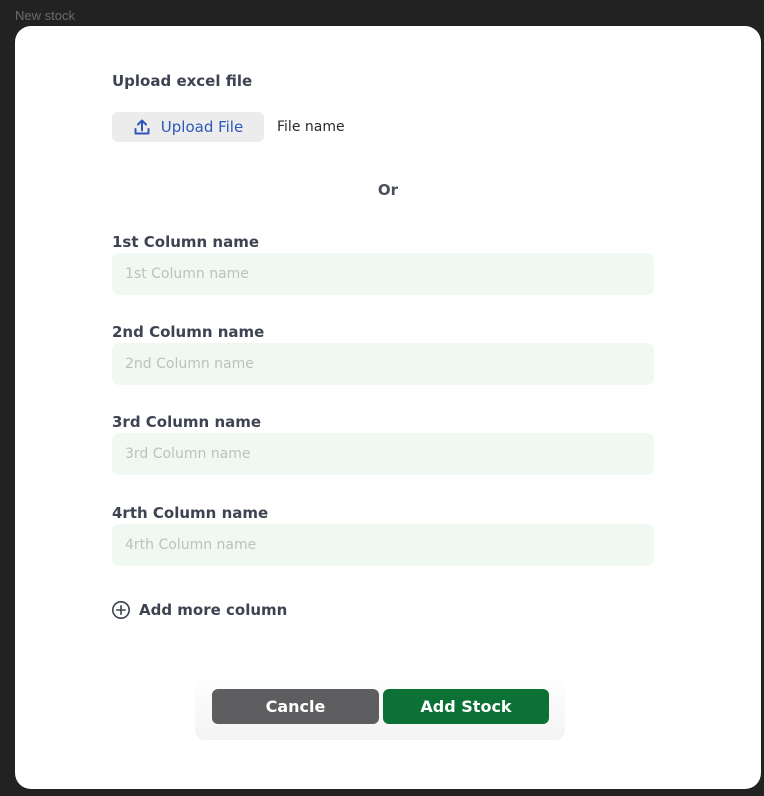  I want to click on field-label-1: 1st Column name, so click(186, 242).